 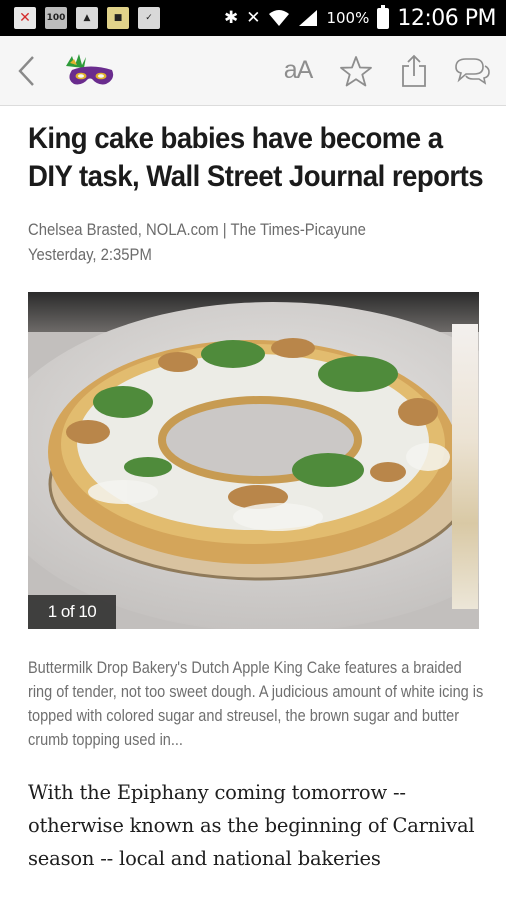 I want to click on font-size-icon: aA, so click(x=298, y=70).